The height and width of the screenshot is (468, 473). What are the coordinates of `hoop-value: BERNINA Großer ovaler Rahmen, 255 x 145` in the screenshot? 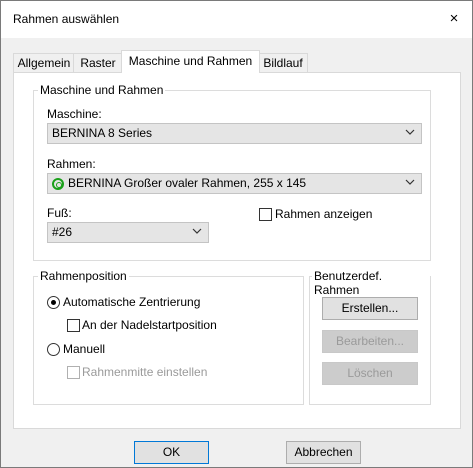 It's located at (187, 183).